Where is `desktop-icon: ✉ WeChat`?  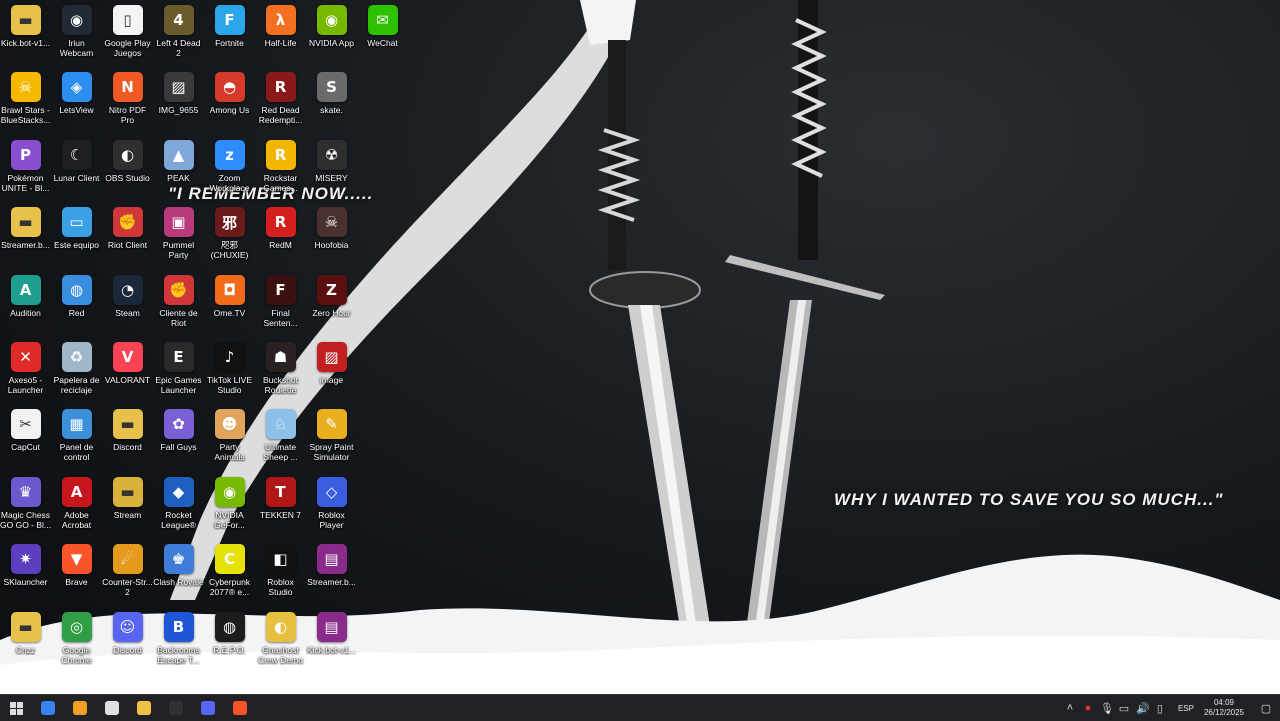
desktop-icon: ✉ WeChat is located at coordinates (382, 33).